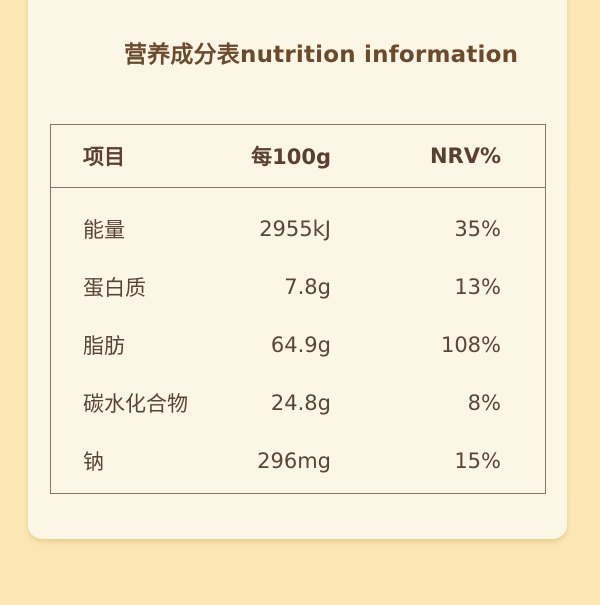  I want to click on table-row: 钠 296mg 15%, so click(298, 461).